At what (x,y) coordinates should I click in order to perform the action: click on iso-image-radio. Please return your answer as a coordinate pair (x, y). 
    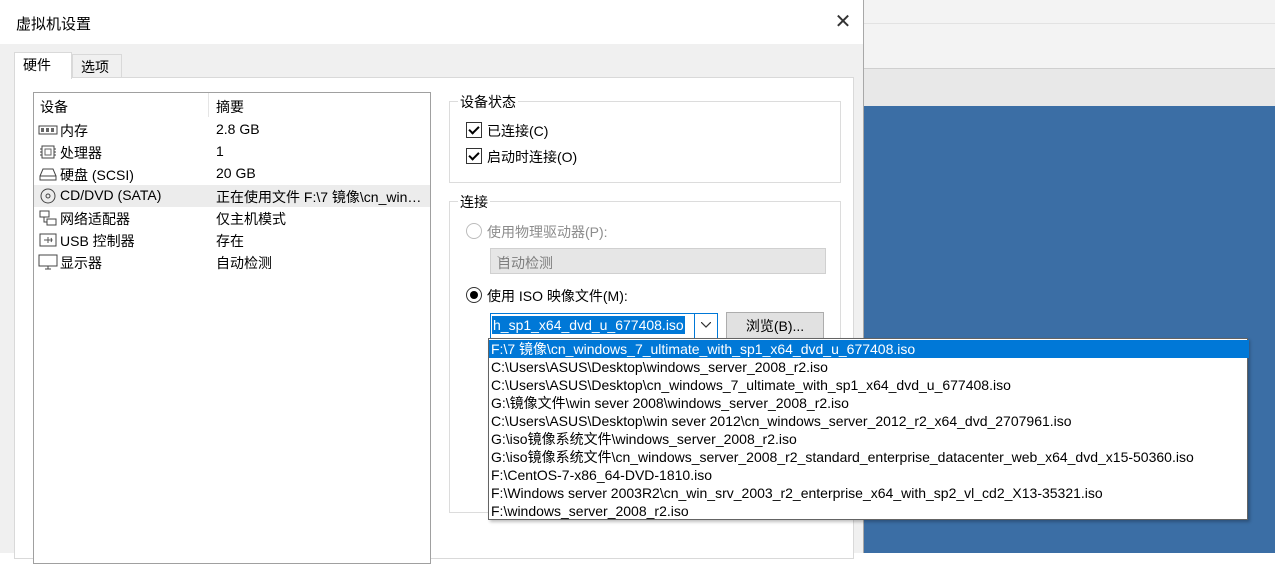
    Looking at the image, I should click on (474, 295).